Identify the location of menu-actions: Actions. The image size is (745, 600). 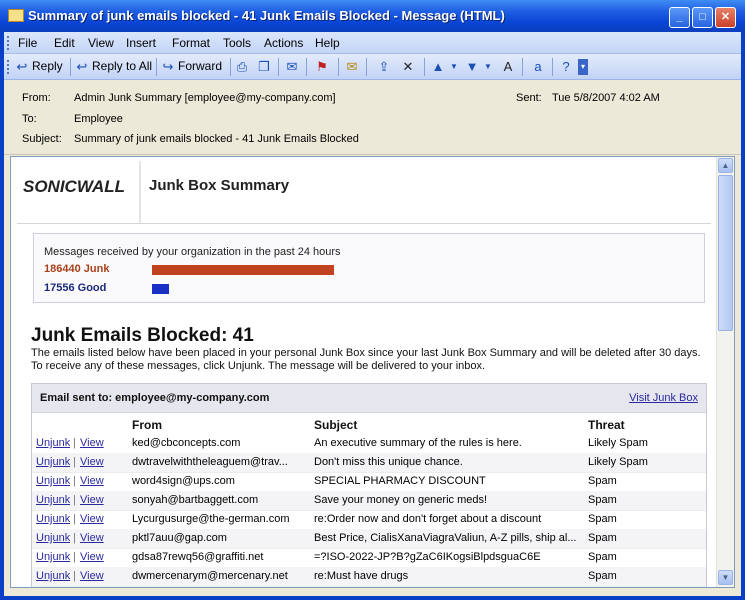
(283, 43).